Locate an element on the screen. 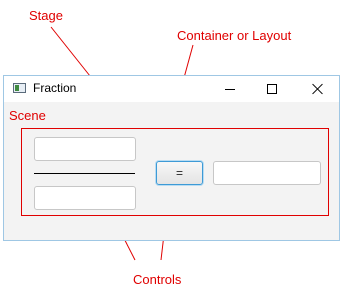  controls-annotation: Controls is located at coordinates (157, 279).